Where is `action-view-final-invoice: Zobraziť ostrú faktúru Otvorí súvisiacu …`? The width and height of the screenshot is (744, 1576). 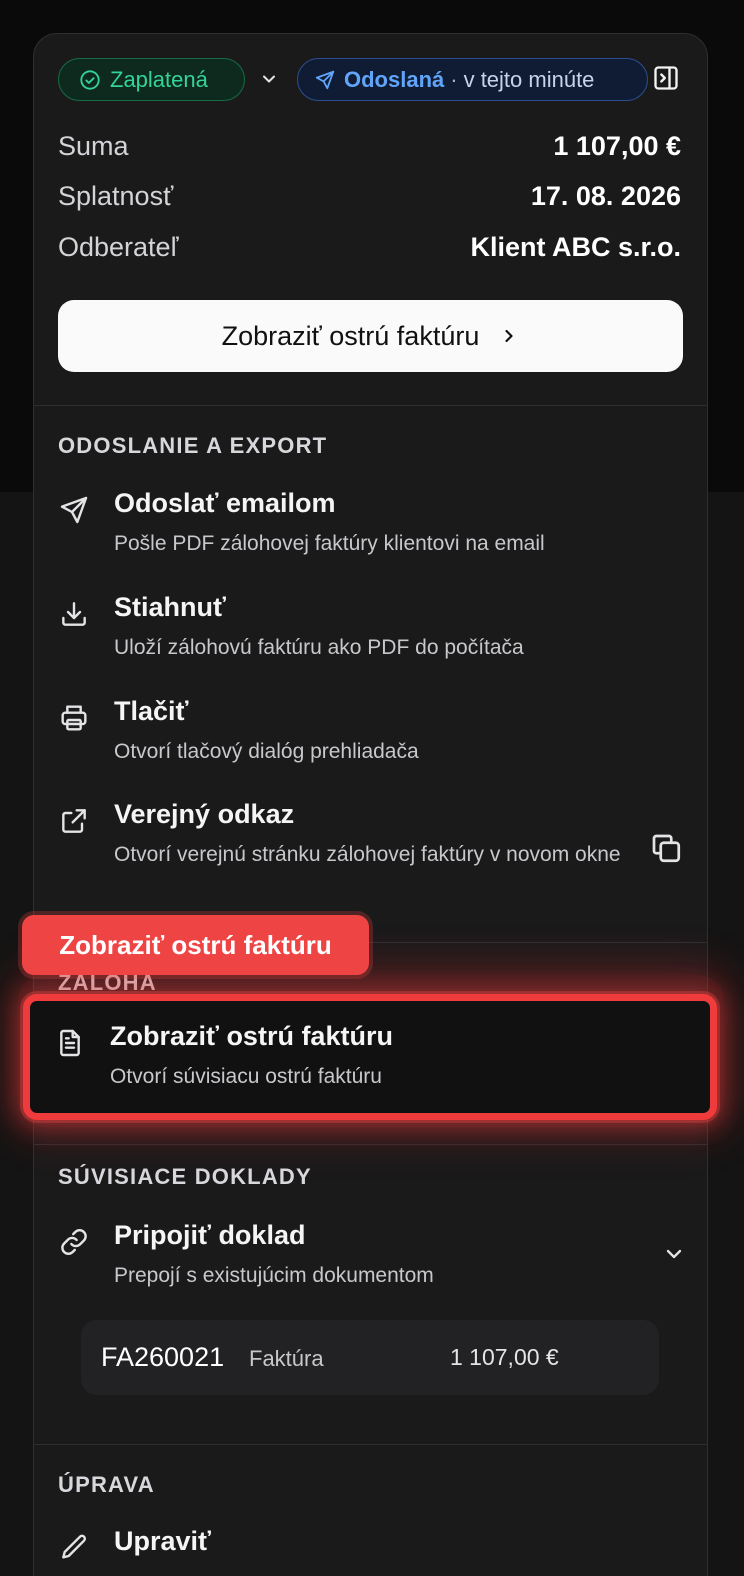 action-view-final-invoice: Zobraziť ostrú faktúru Otvorí súvisiacu … is located at coordinates (370, 1057).